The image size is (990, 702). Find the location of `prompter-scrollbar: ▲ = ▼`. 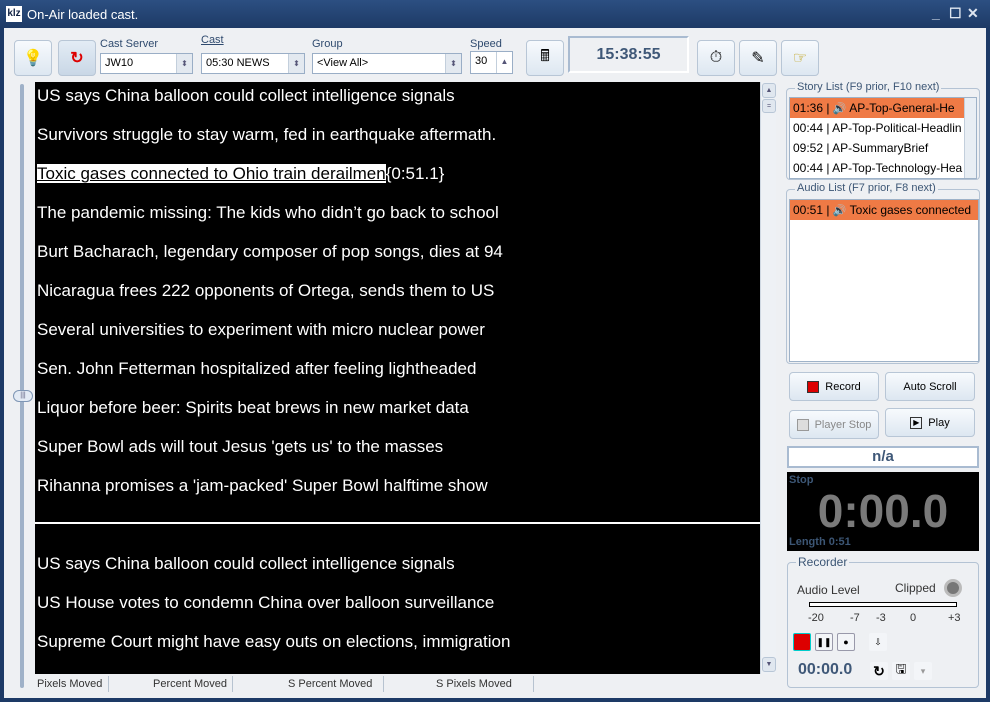

prompter-scrollbar: ▲ = ▼ is located at coordinates (768, 378).